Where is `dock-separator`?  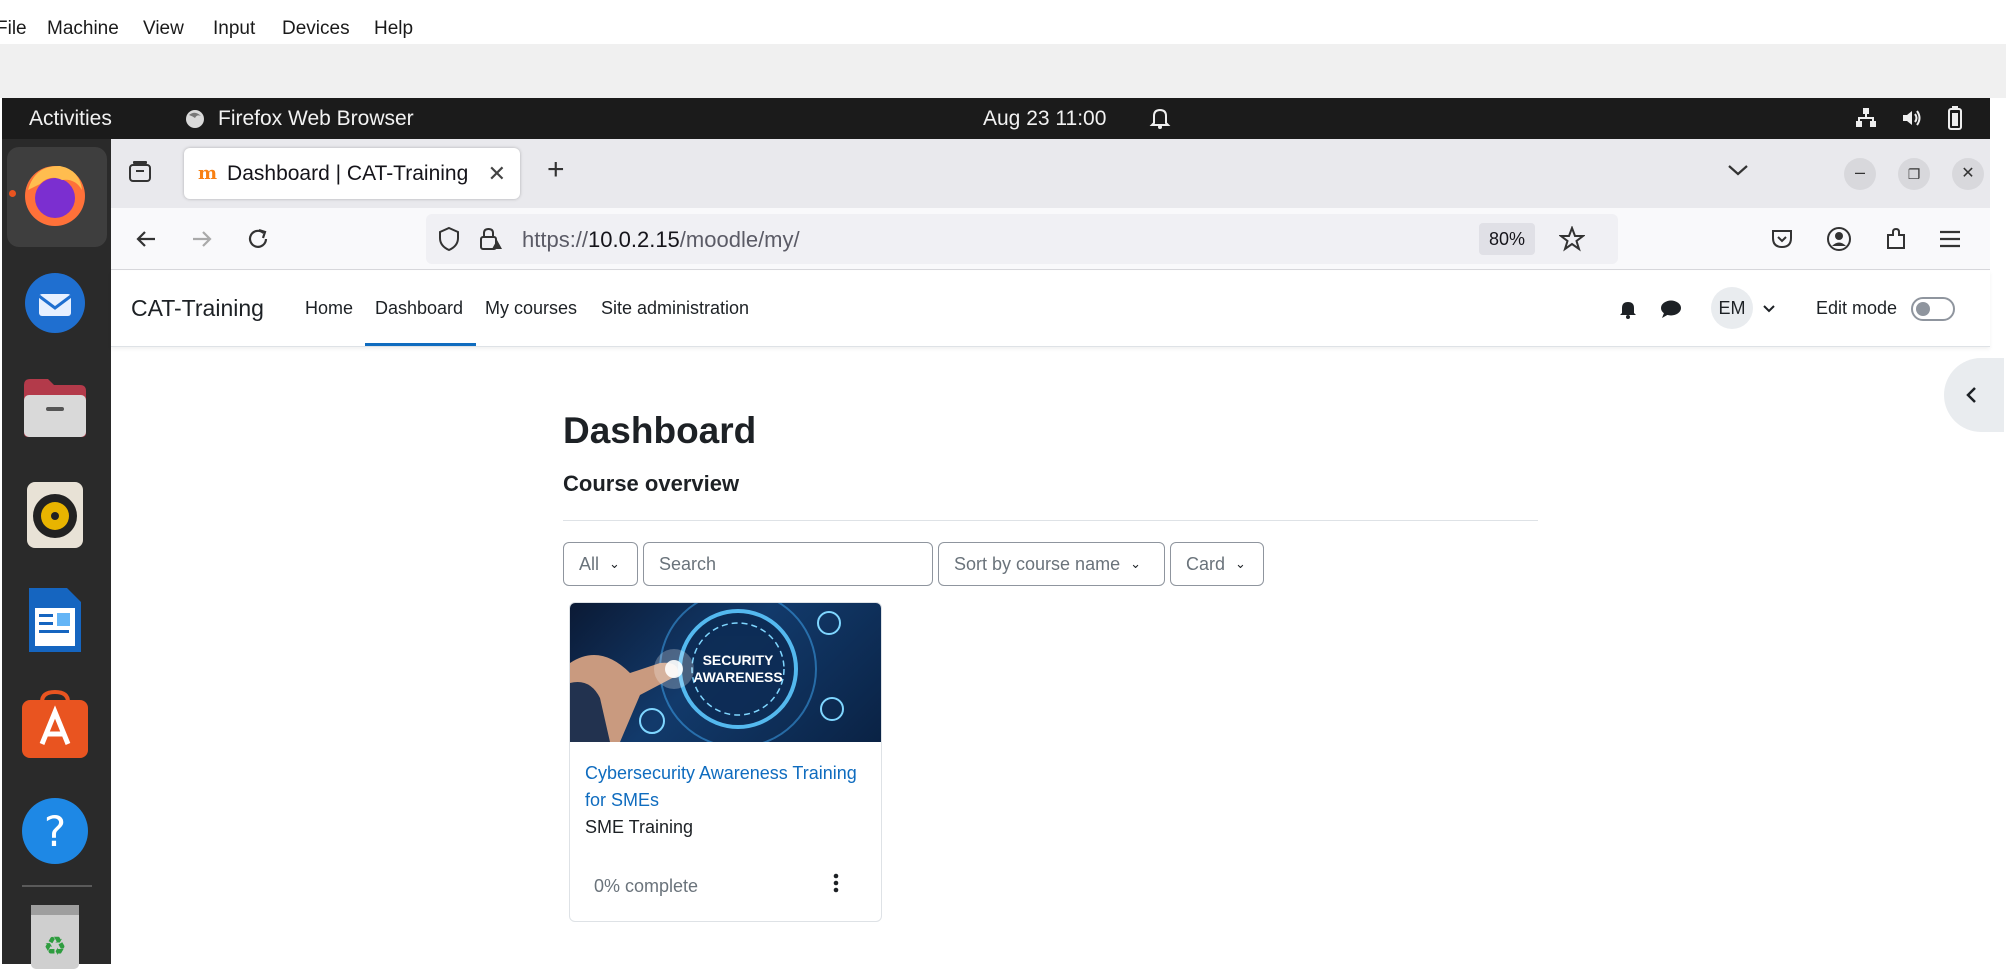
dock-separator is located at coordinates (57, 886).